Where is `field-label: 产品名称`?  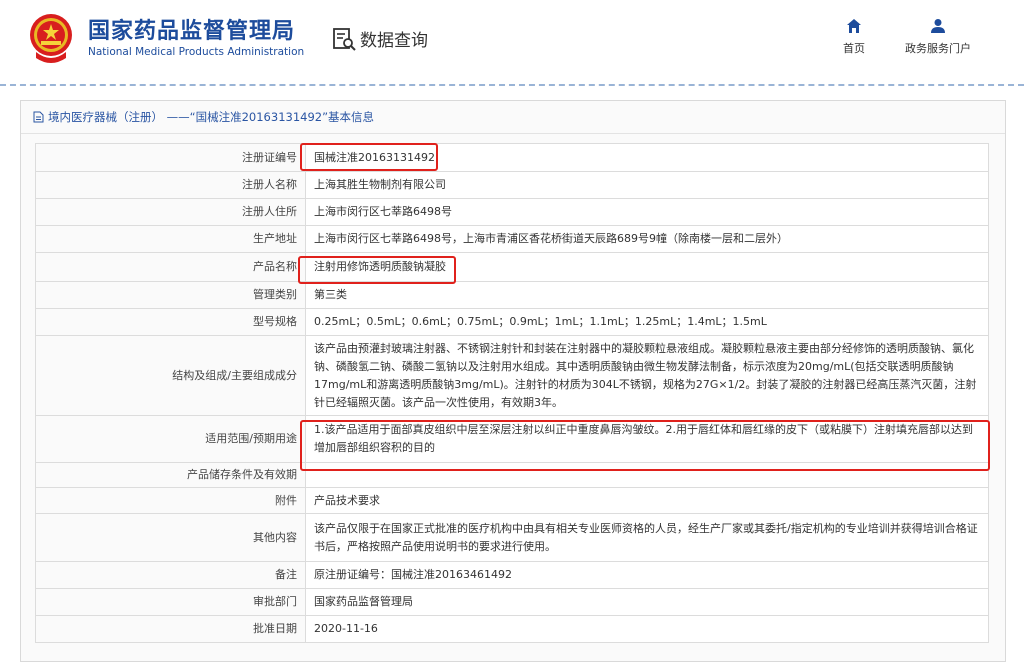
field-label: 产品名称 is located at coordinates (170, 267).